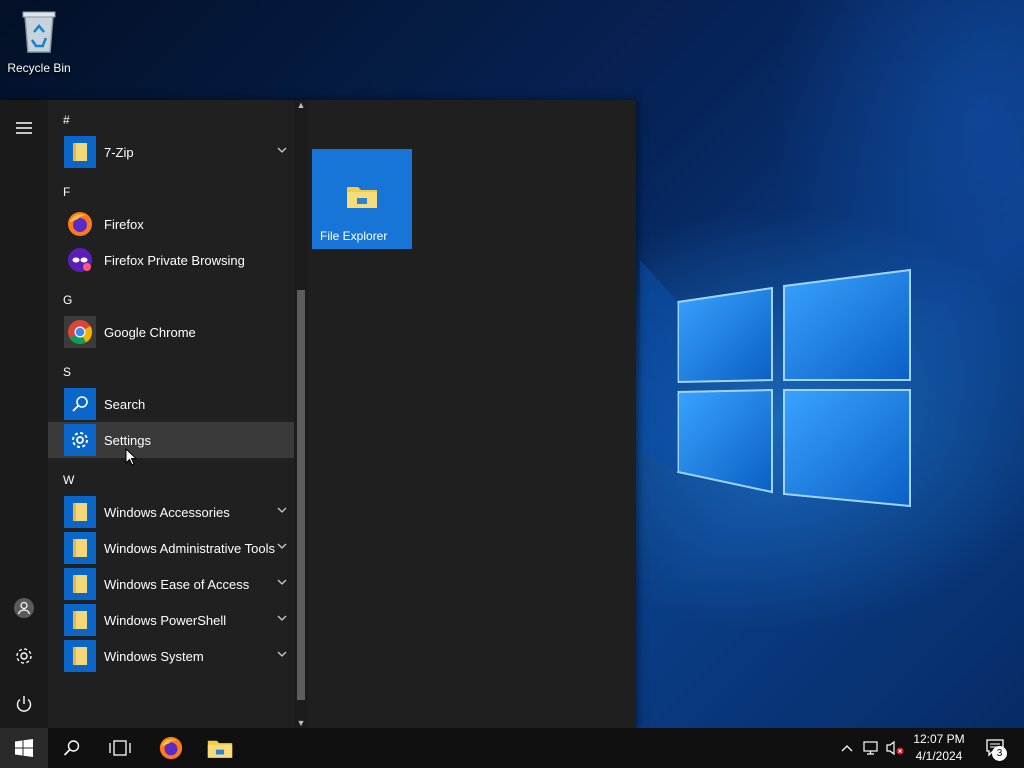  Describe the element at coordinates (39, 32) in the screenshot. I see `recycle-bin-icon` at that location.